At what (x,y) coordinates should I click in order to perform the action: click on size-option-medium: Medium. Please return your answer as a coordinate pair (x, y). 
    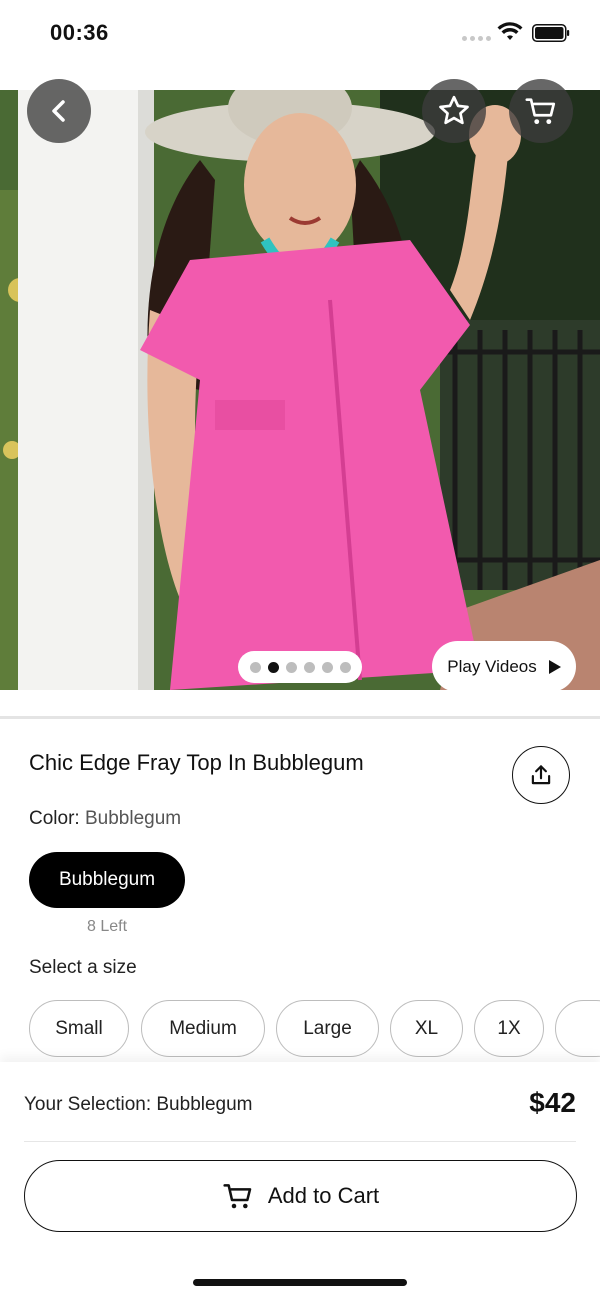
    Looking at the image, I should click on (203, 1028).